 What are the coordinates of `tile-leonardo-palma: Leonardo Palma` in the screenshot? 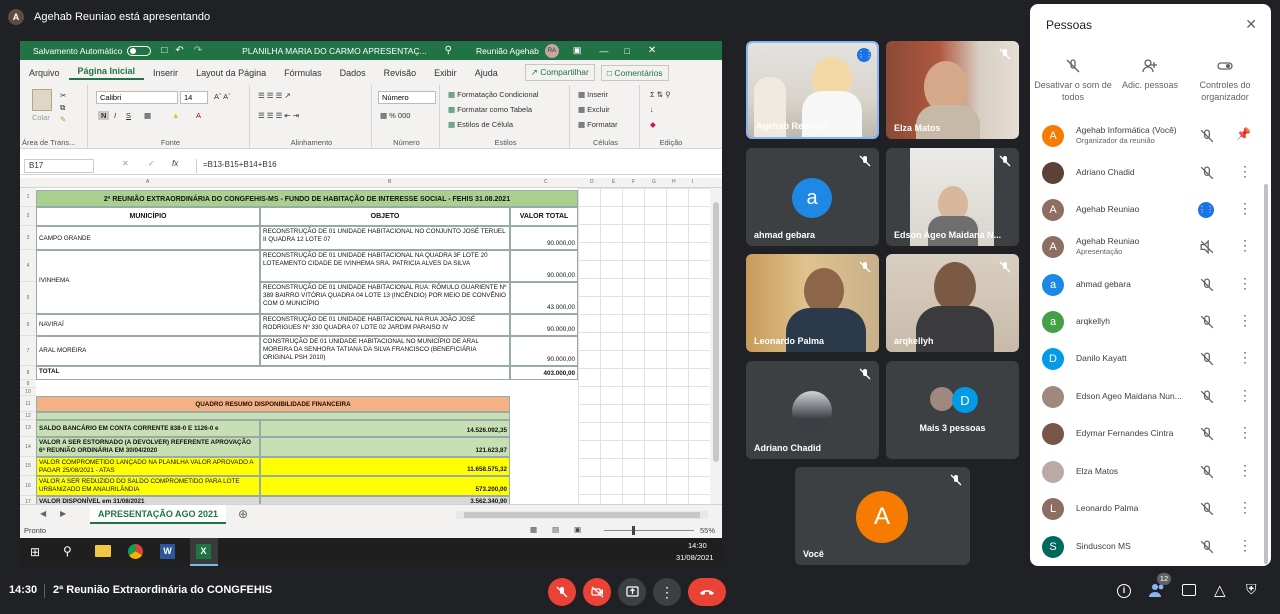 It's located at (812, 303).